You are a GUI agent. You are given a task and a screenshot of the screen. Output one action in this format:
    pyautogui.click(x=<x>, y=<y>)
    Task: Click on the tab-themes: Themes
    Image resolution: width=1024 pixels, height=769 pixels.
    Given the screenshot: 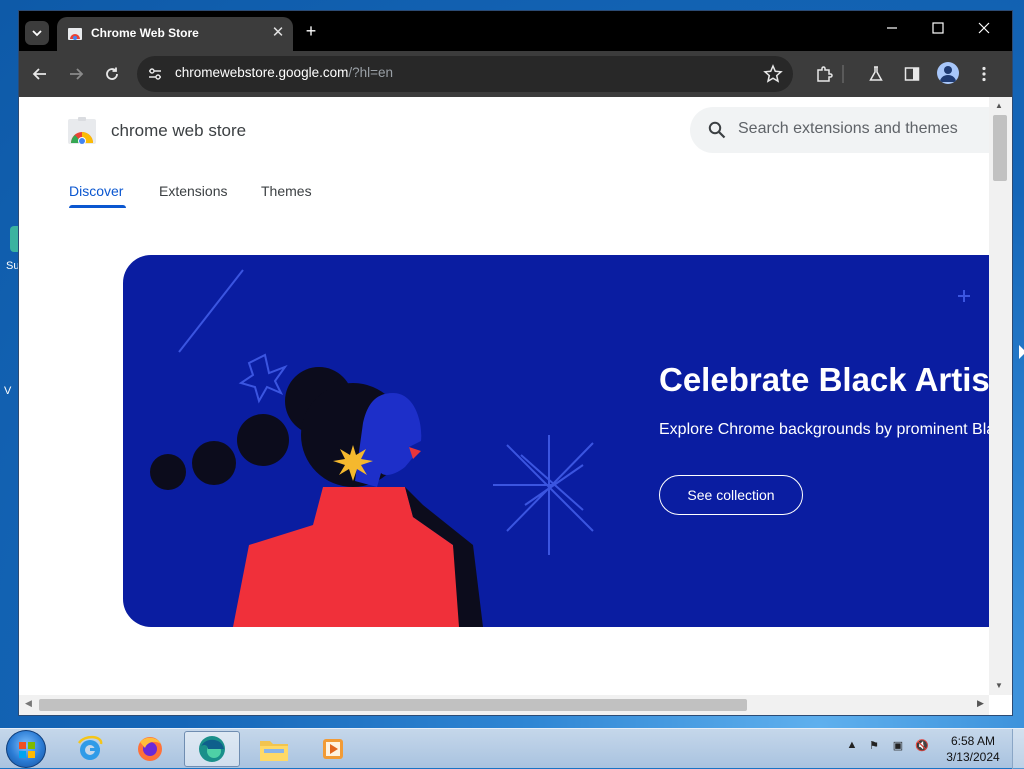 What is the action you would take?
    pyautogui.click(x=286, y=191)
    